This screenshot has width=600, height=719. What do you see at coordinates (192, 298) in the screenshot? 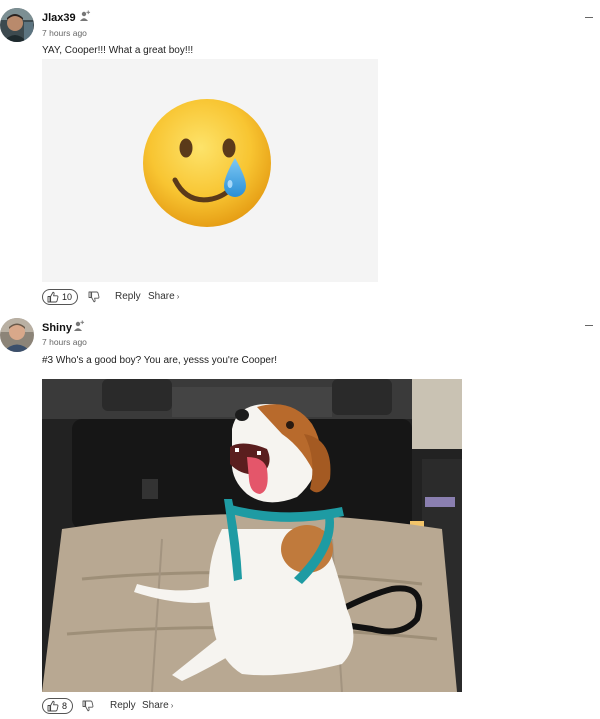
I see `comment-actions: 10 Reply Share ›` at bounding box center [192, 298].